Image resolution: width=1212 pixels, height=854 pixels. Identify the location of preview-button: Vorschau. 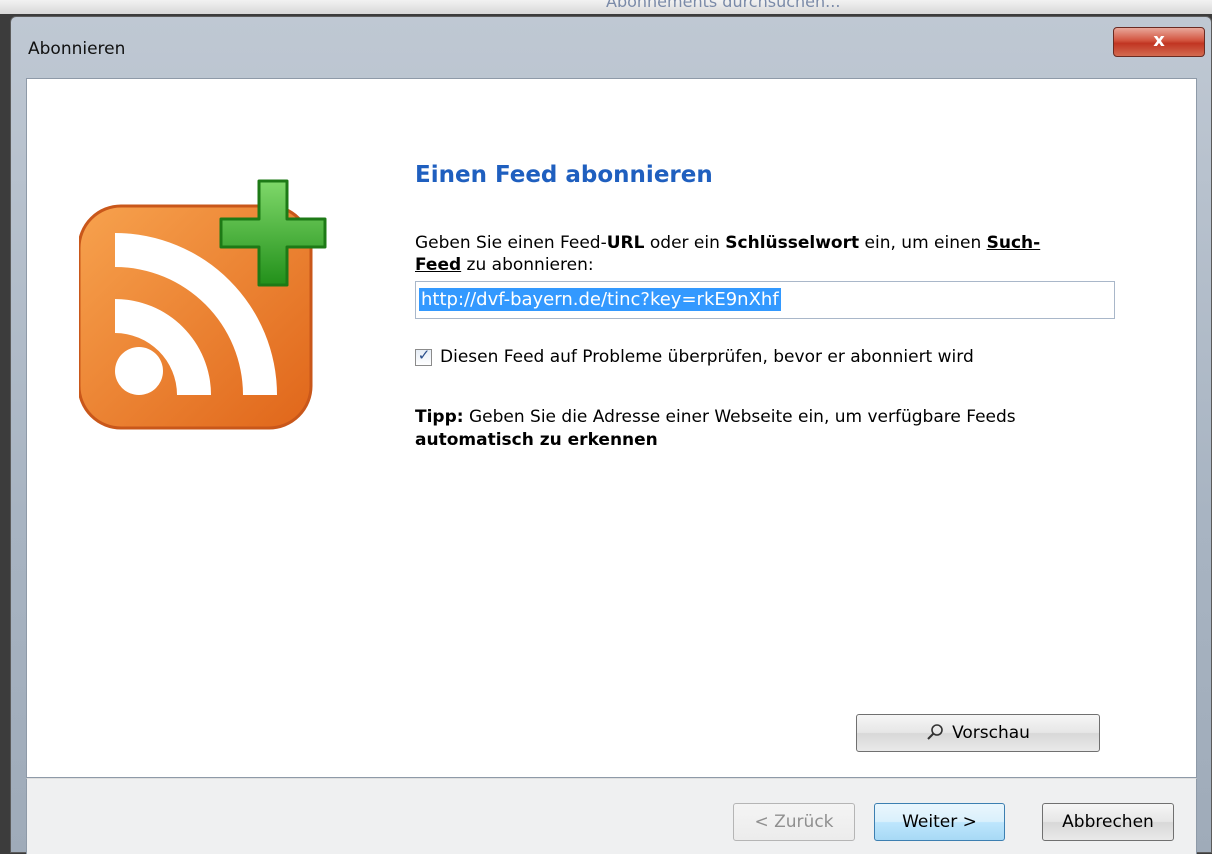
(978, 733).